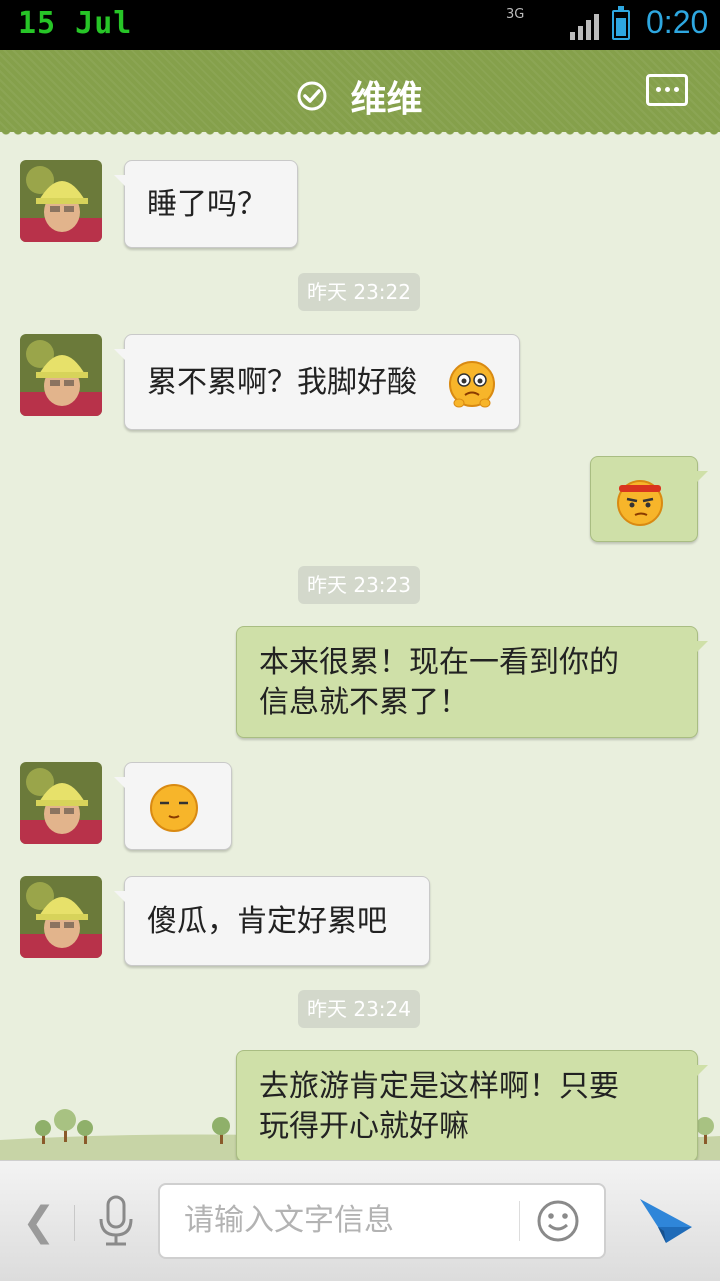  What do you see at coordinates (267, 921) in the screenshot?
I see `message-text: 傻瓜，肯定好累吧` at bounding box center [267, 921].